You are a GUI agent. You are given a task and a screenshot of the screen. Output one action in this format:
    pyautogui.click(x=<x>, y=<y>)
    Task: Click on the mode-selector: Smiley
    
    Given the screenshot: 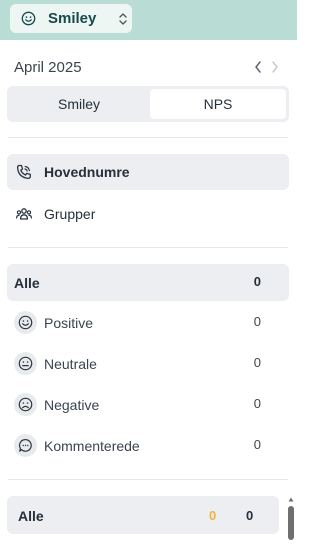 What is the action you would take?
    pyautogui.click(x=71, y=18)
    